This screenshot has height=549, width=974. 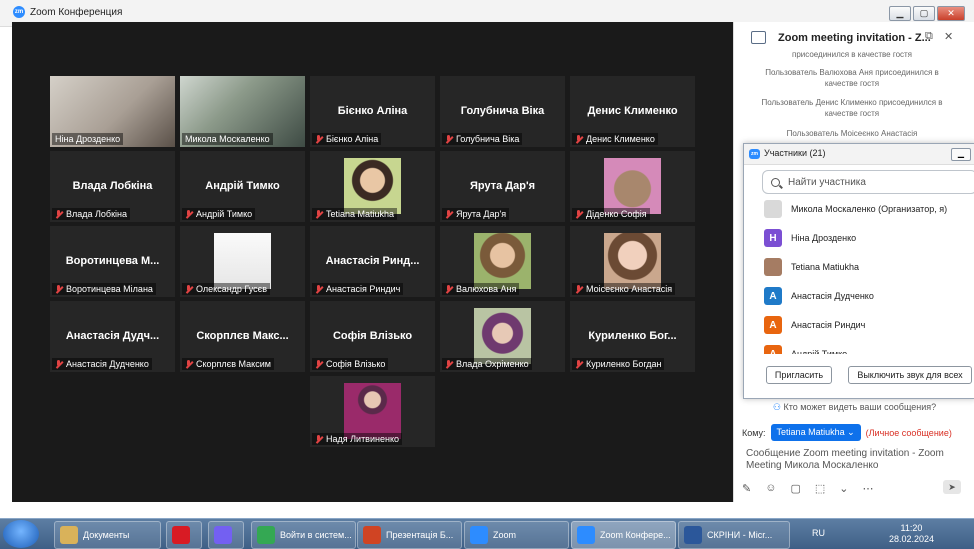 I want to click on windows-start-button, so click(x=21, y=534).